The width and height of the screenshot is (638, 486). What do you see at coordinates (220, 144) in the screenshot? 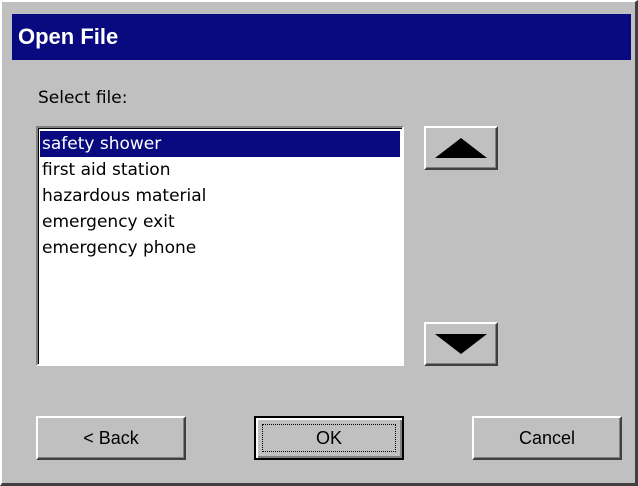
I see `list-item: safety shower` at bounding box center [220, 144].